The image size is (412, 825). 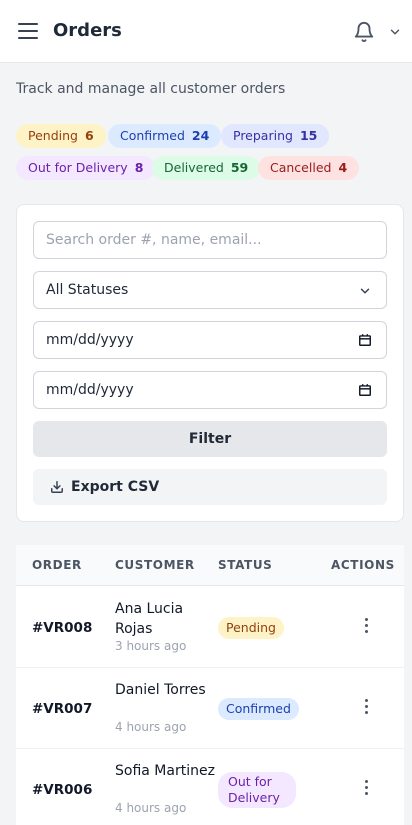 I want to click on status-select: All Statuses, so click(x=210, y=290).